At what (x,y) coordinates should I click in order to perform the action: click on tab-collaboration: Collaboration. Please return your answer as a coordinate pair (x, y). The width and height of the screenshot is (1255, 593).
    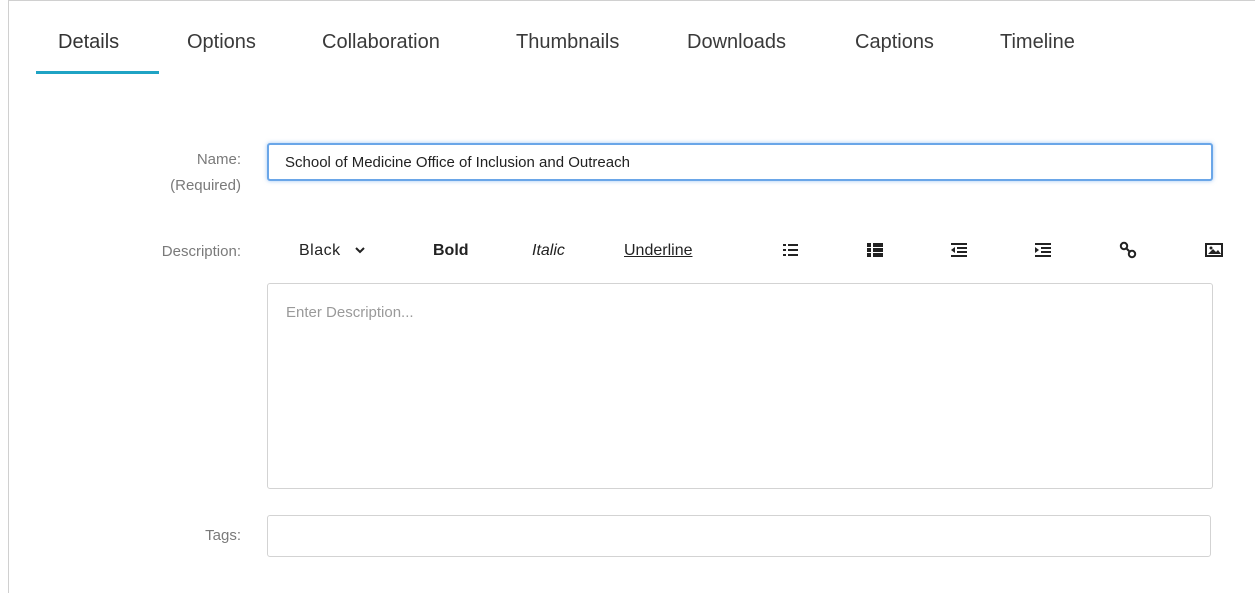
    Looking at the image, I should click on (381, 42).